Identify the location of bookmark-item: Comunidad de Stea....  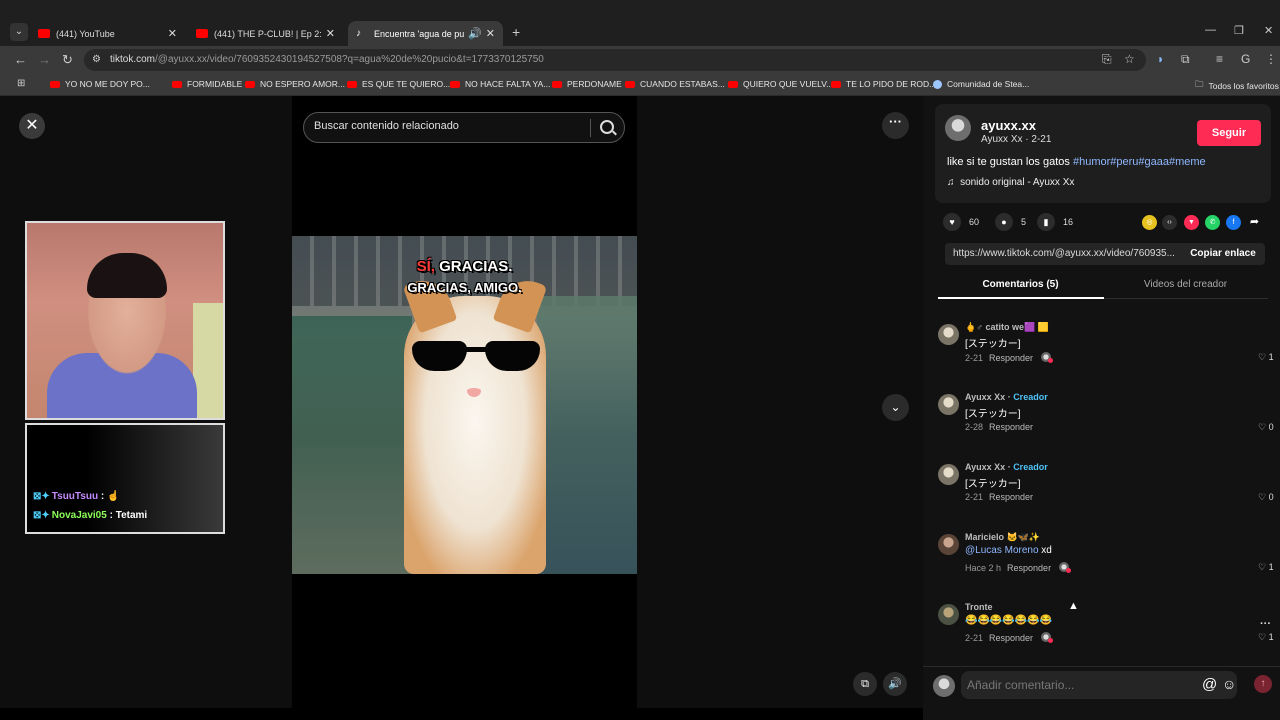
(981, 84).